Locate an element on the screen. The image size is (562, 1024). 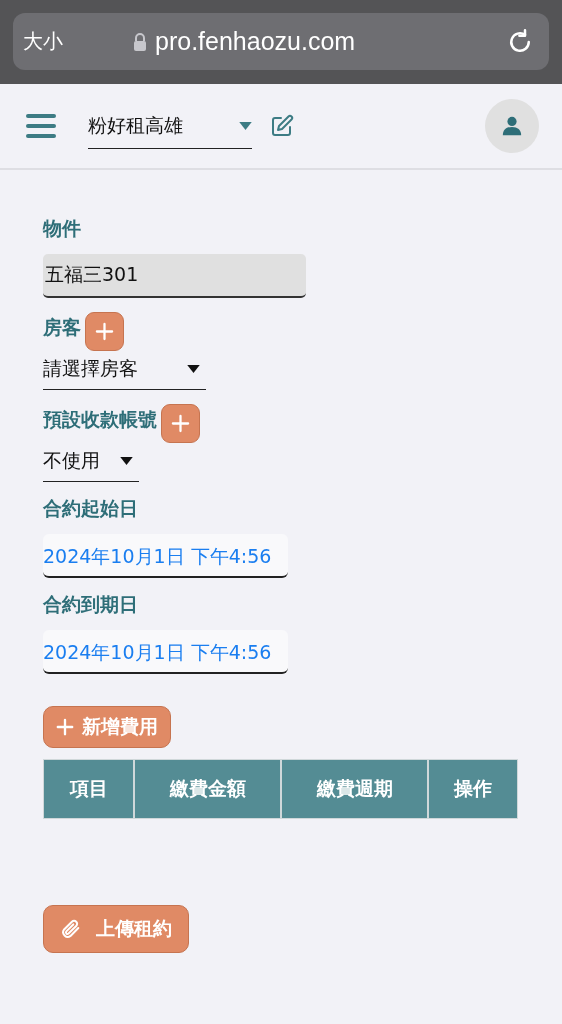
person-icon is located at coordinates (512, 126).